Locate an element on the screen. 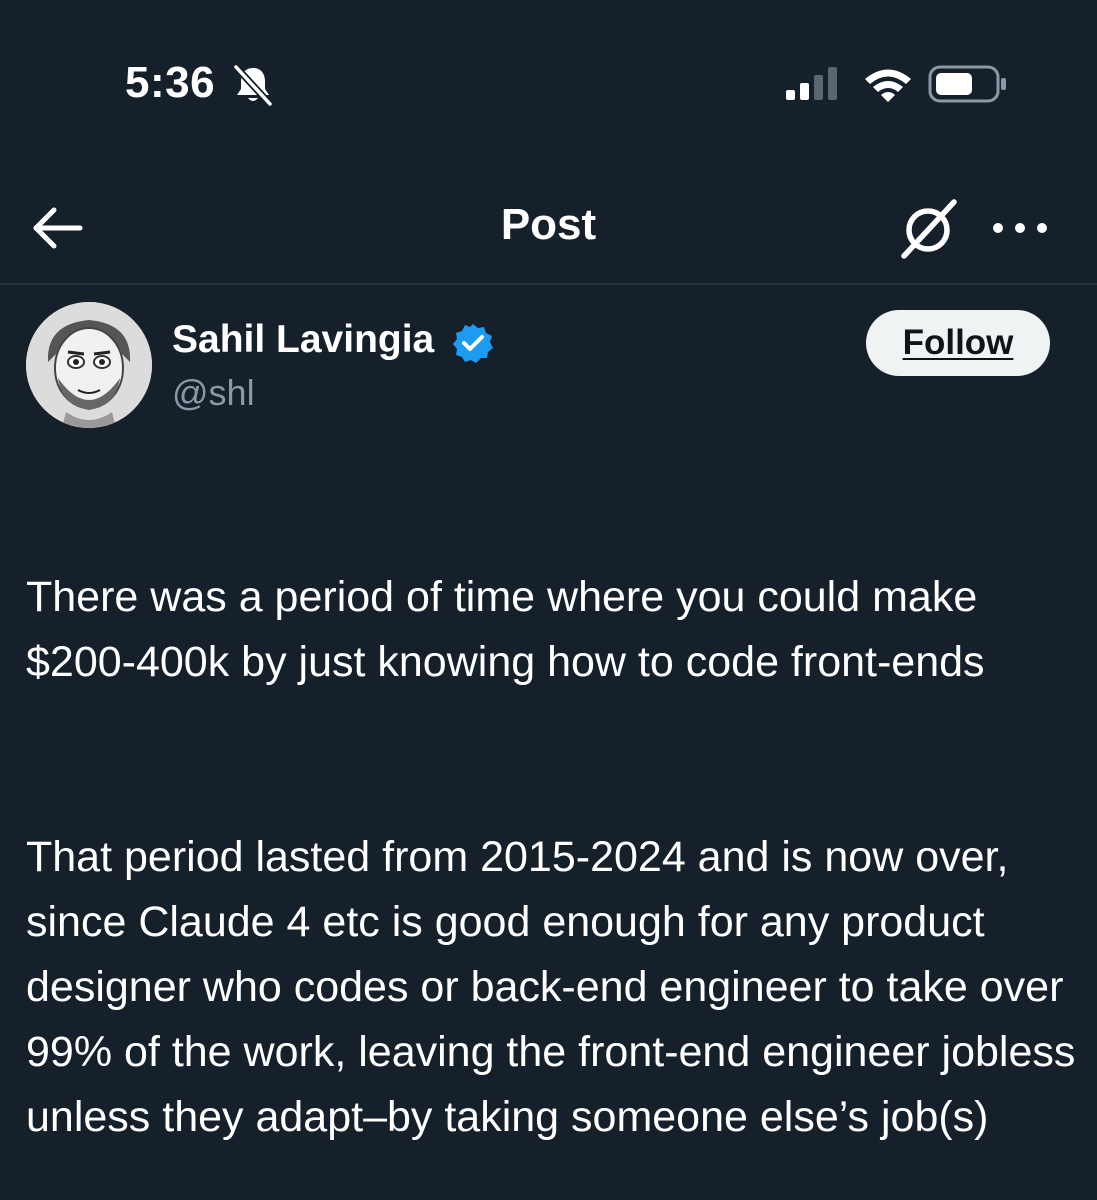 The image size is (1097, 1200). grok-icon is located at coordinates (929, 229).